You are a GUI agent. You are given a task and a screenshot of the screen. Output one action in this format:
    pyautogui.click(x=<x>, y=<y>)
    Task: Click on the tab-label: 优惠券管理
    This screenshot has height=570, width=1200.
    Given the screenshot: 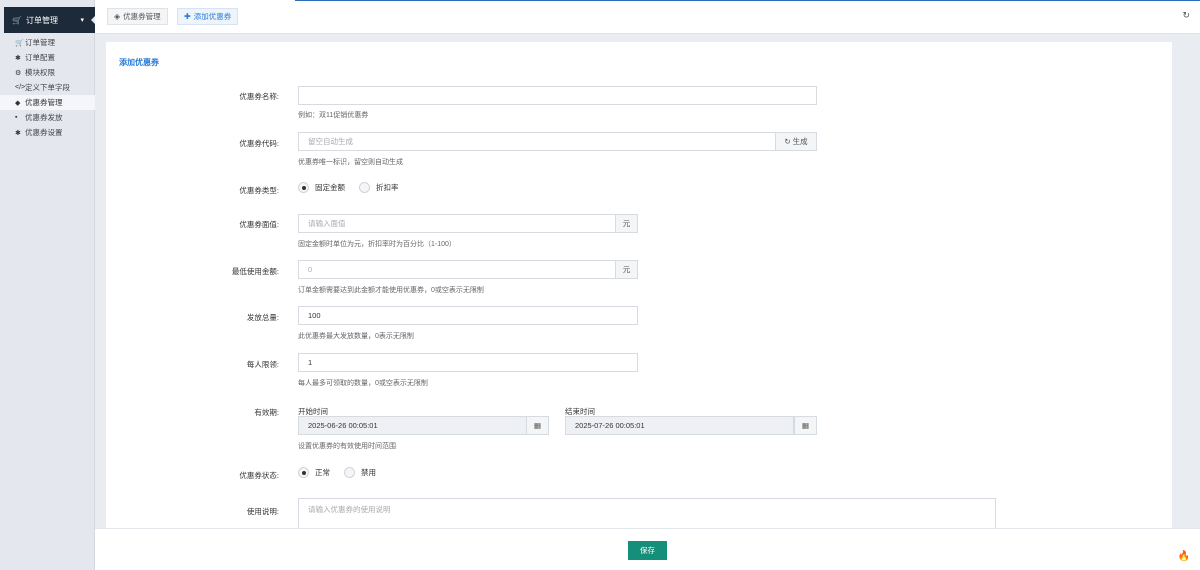 What is the action you would take?
    pyautogui.click(x=142, y=16)
    